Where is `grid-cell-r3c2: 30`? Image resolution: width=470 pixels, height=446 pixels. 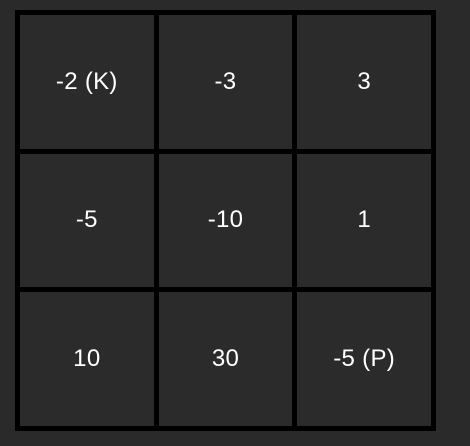
grid-cell-r3c2: 30 is located at coordinates (225, 359).